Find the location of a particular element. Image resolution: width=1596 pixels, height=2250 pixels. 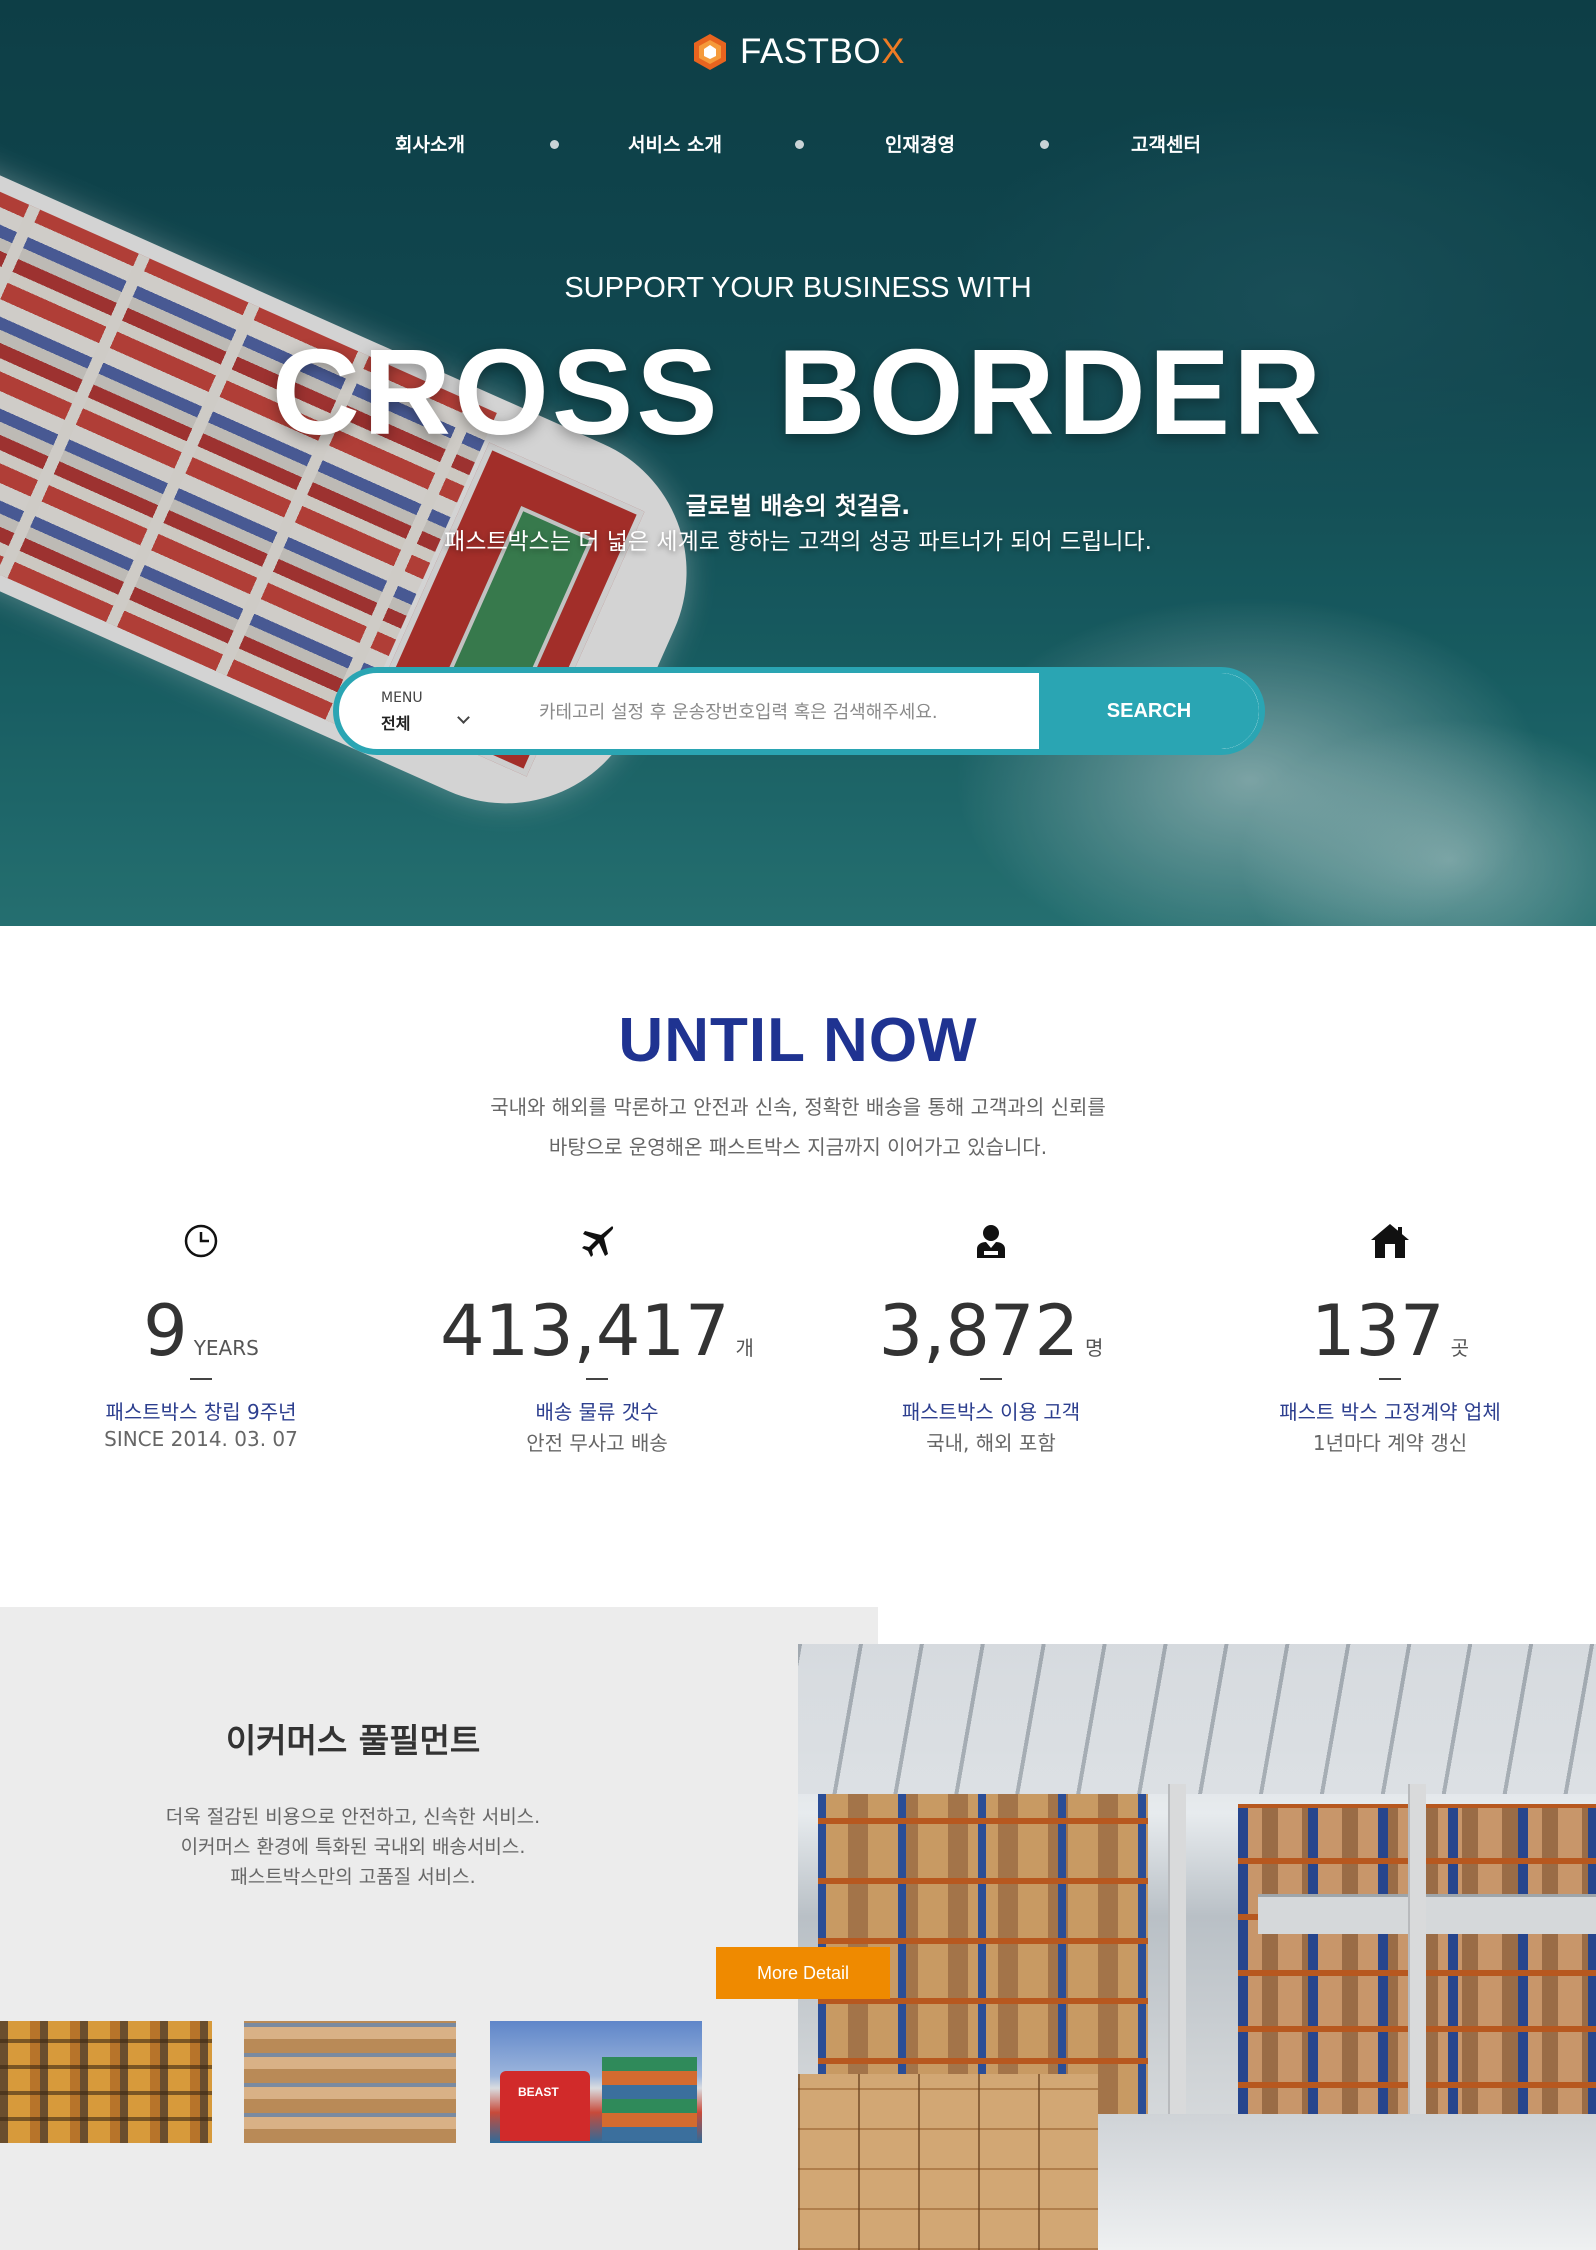

hero-tagline: 글로벌 배송의 첫걸음. is located at coordinates (798, 506).